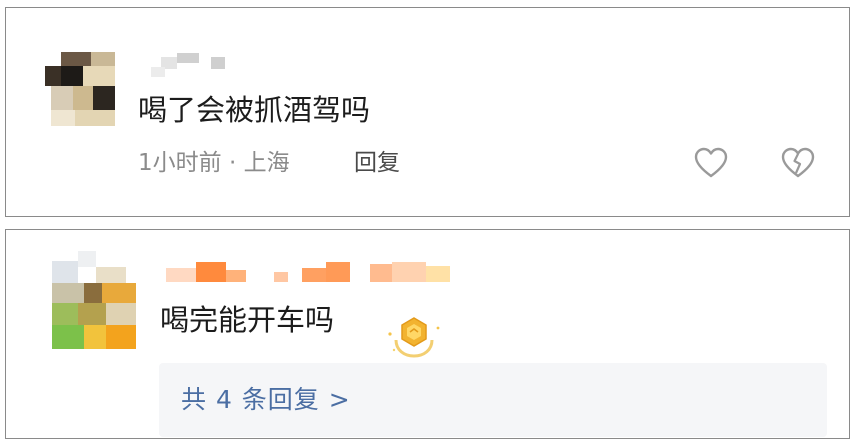  Describe the element at coordinates (377, 163) in the screenshot. I see `reply-button: 回复` at that location.